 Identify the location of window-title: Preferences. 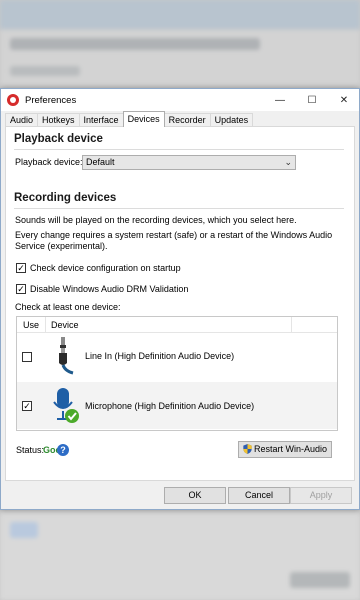
(51, 100).